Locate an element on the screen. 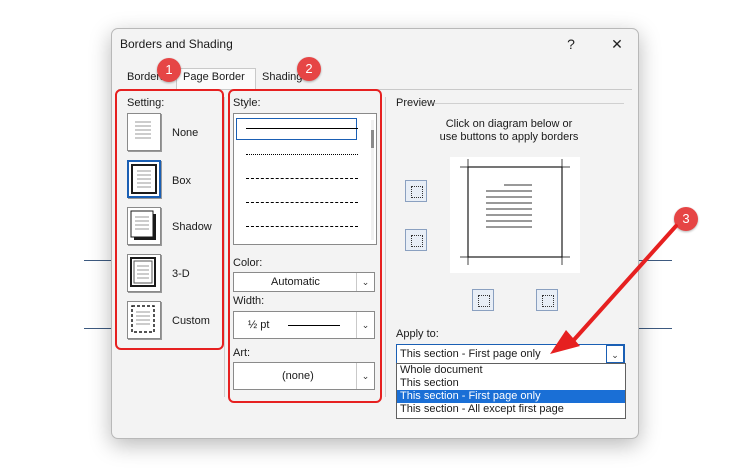 The image size is (750, 469). preview-instruction-1: Click on diagram below or is located at coordinates (509, 124).